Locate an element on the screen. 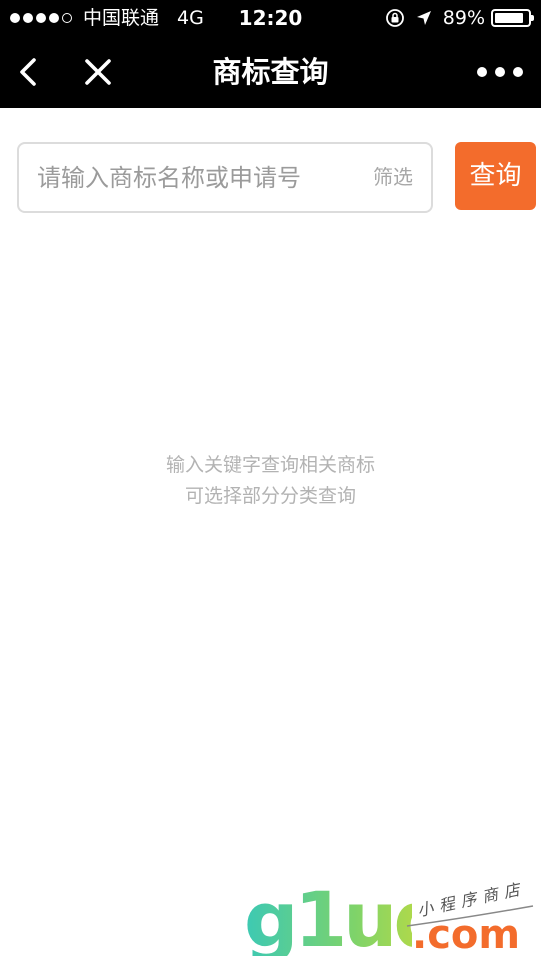 The image size is (541, 960). watermark-logo: g1ud 小程序商店 .com is located at coordinates (390, 919).